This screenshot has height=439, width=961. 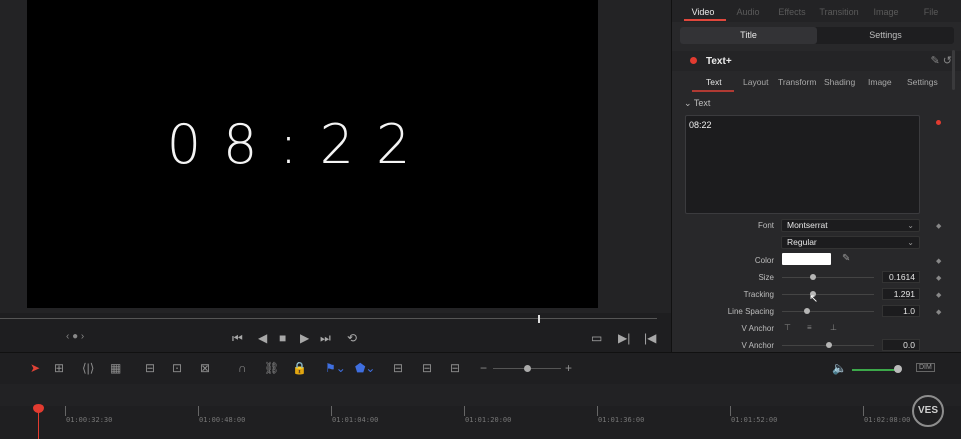 I want to click on reset-icon: ✎ ↺, so click(x=942, y=60).